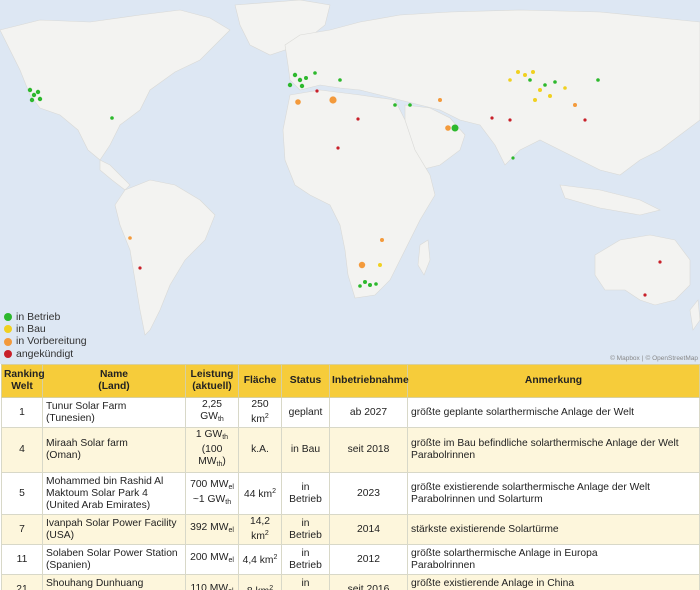 The image size is (700, 590). Describe the element at coordinates (305, 381) in the screenshot. I see `header-status: Status` at that location.